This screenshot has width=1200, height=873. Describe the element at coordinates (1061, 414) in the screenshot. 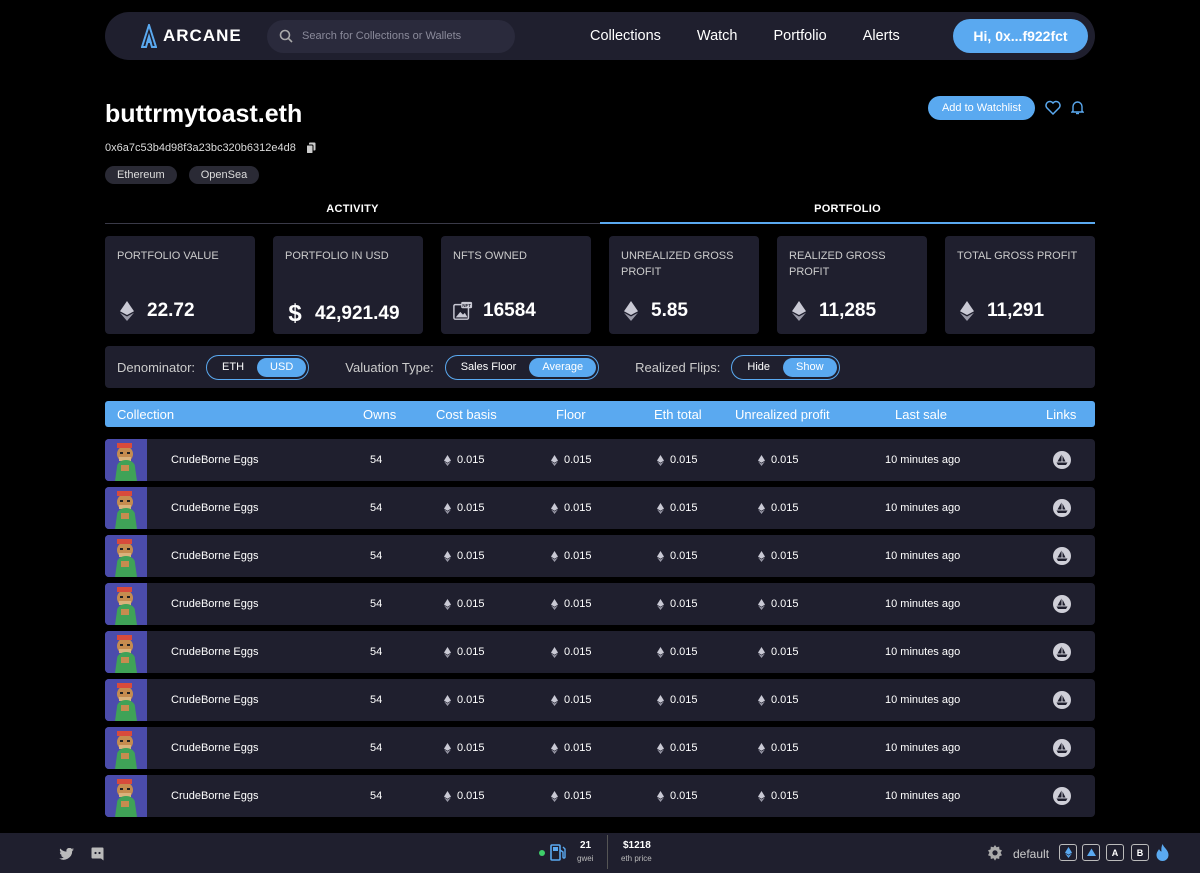

I see `col-links: Links` at that location.